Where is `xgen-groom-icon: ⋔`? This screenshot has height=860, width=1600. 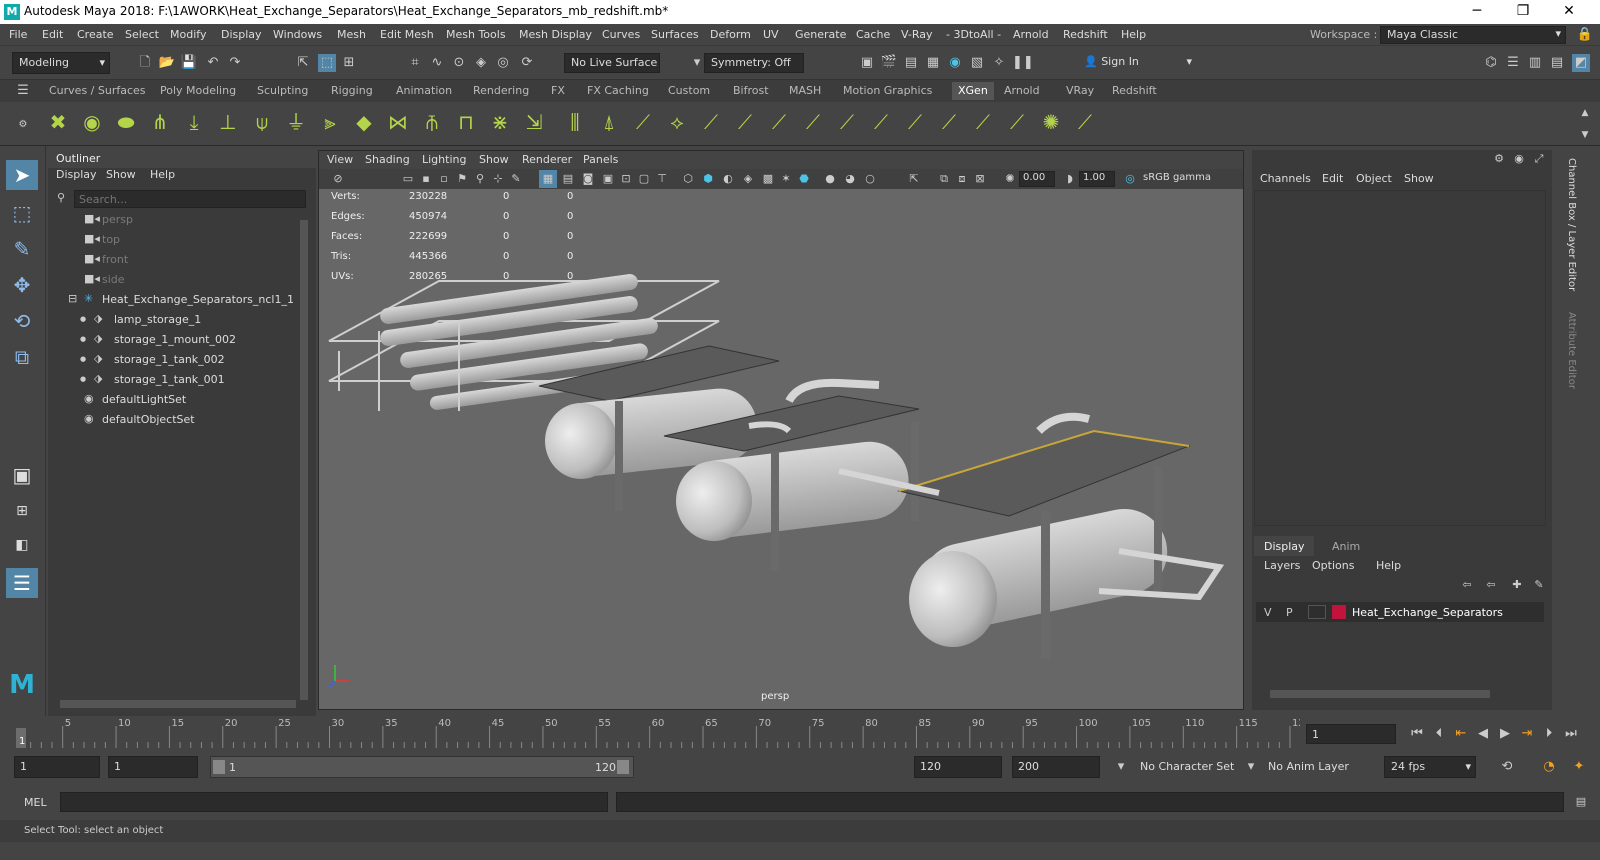 xgen-groom-icon: ⋔ is located at coordinates (160, 122).